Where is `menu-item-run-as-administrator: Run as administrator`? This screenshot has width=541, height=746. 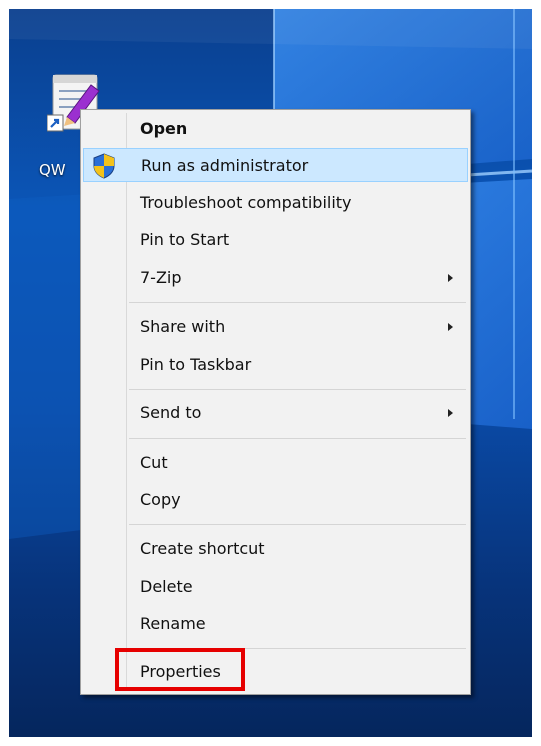 menu-item-run-as-administrator: Run as administrator is located at coordinates (275, 165).